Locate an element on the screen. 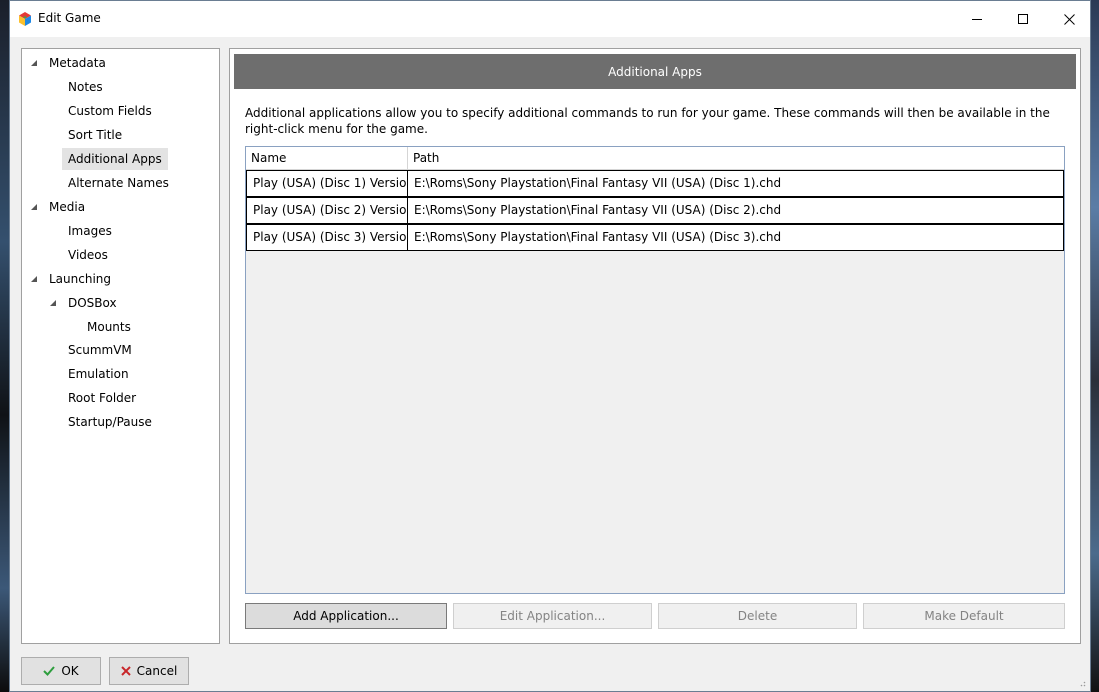 This screenshot has height=692, width=1099. minimize-icon is located at coordinates (976, 19).